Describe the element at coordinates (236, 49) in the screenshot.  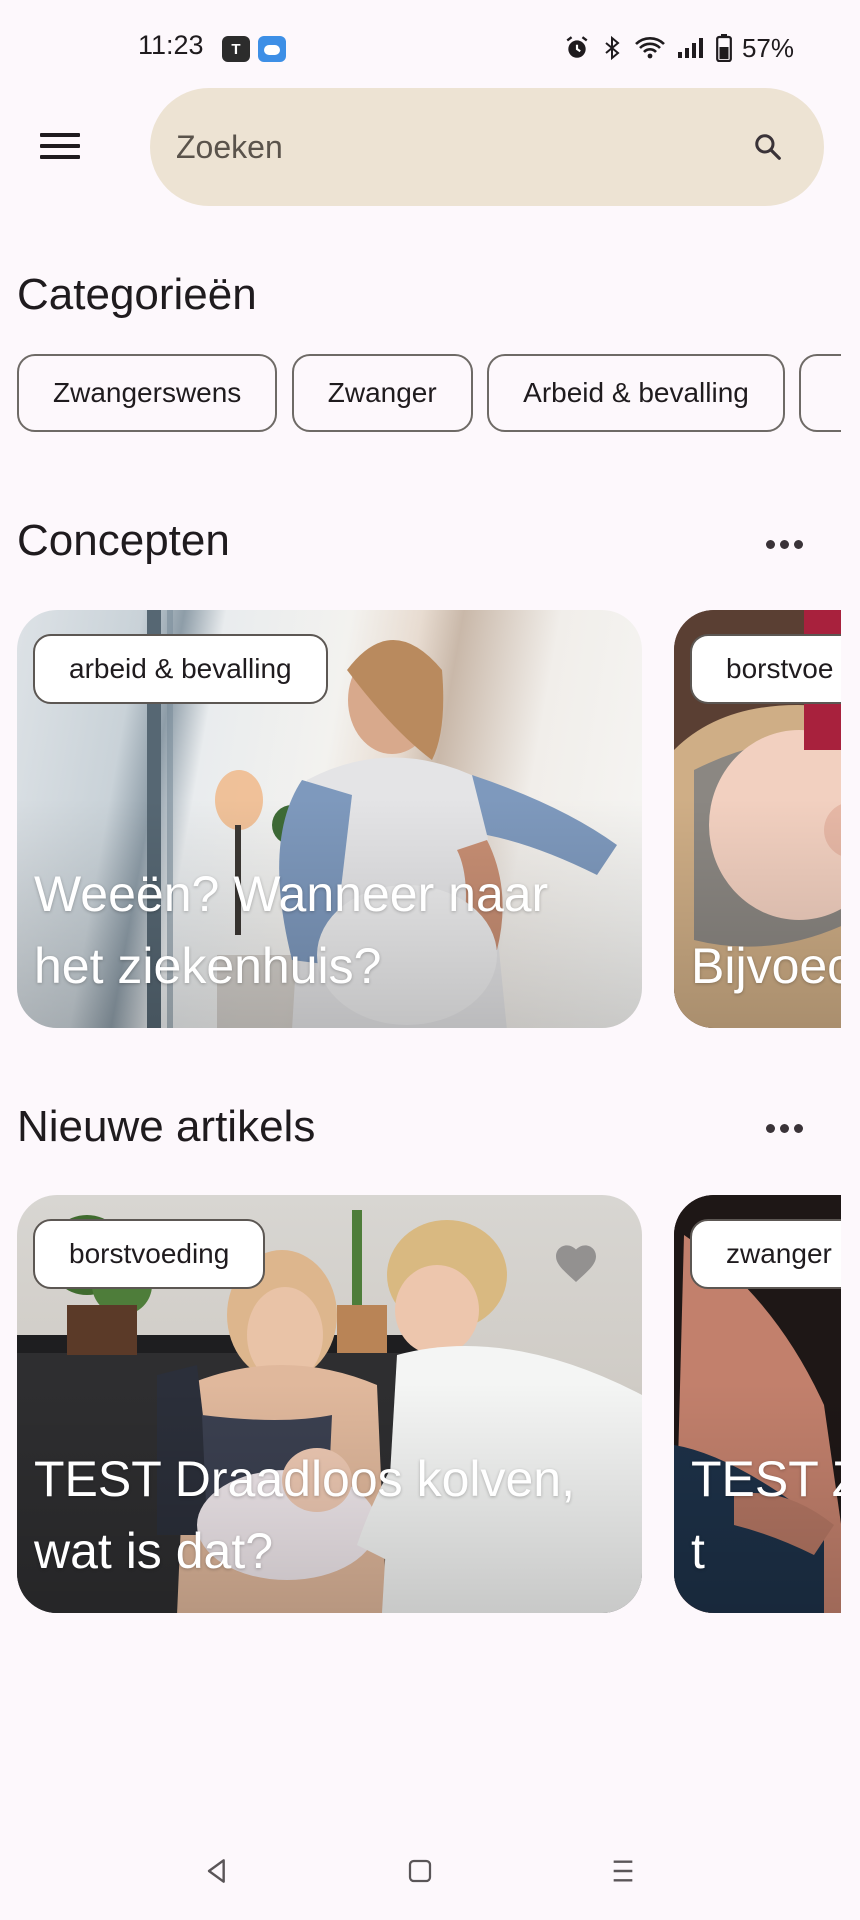
I see `teams-icon: T` at that location.